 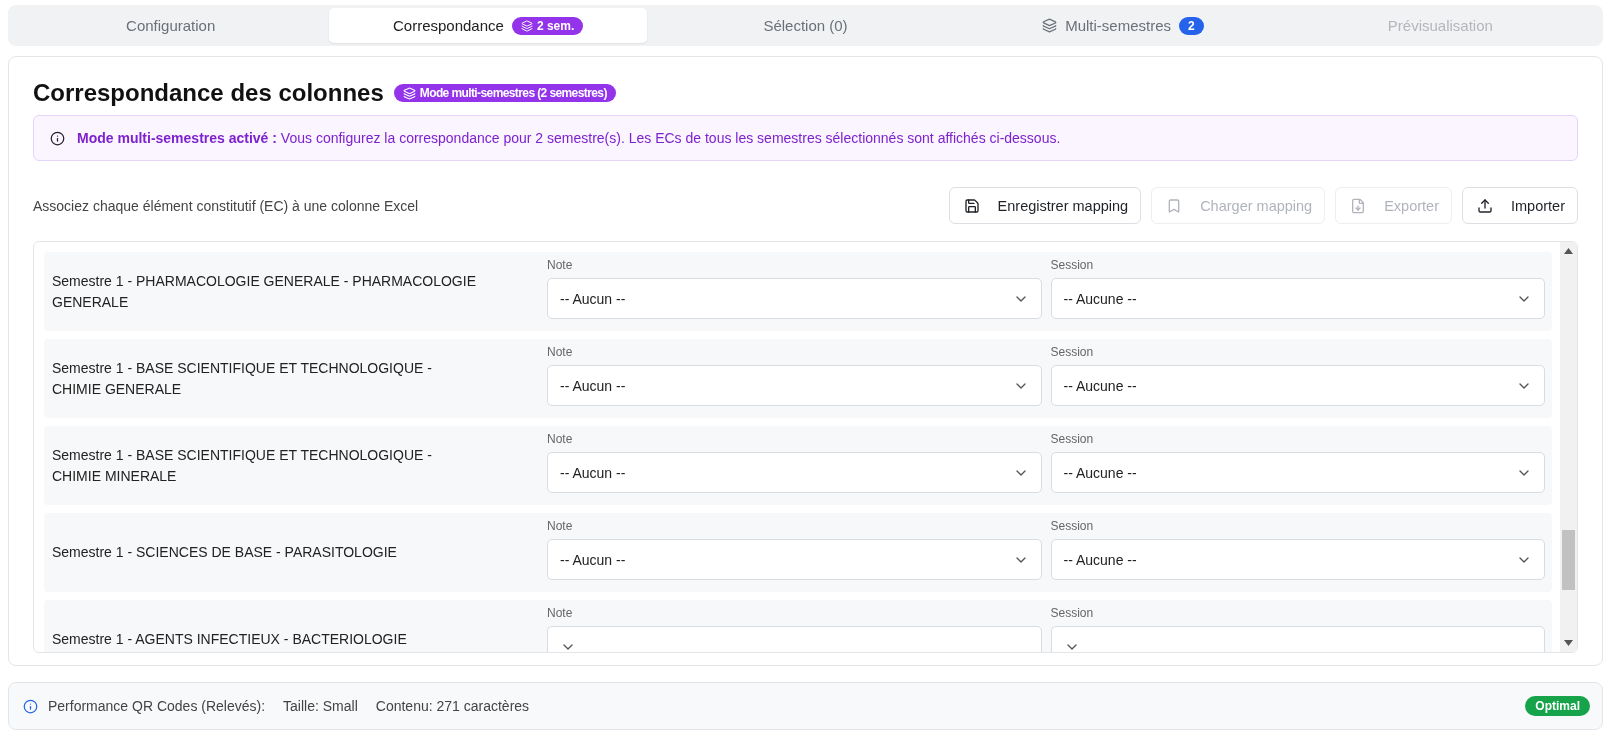 What do you see at coordinates (264, 291) in the screenshot?
I see `ec-label: Semestre 1 - PHARMACOLOGIE GENERALE - PHARMACOLOGIE GENERALE` at bounding box center [264, 291].